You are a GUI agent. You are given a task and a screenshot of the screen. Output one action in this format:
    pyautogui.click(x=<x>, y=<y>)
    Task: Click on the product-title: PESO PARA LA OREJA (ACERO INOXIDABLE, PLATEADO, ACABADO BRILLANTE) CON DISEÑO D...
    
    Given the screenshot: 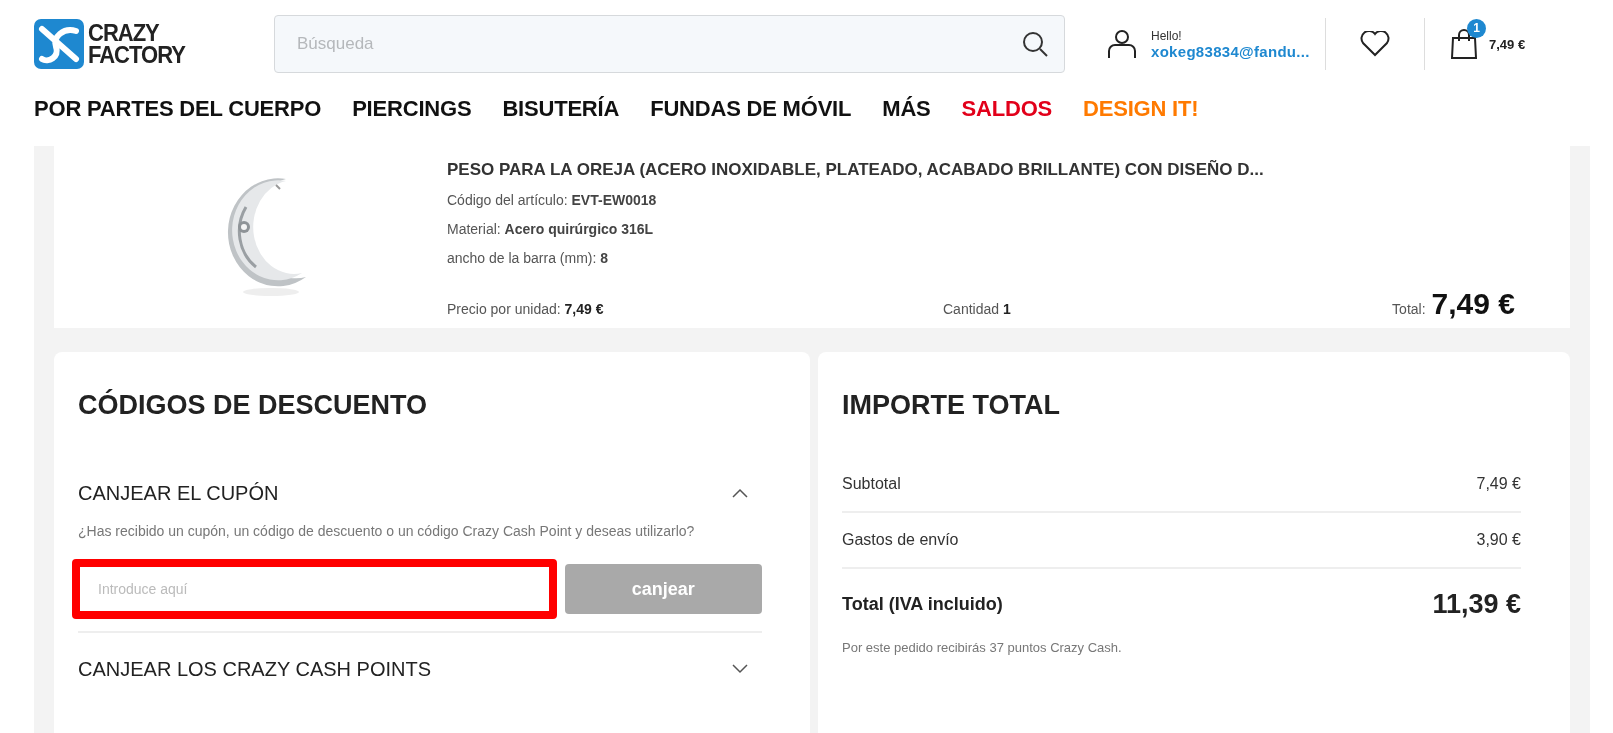 What is the action you would take?
    pyautogui.click(x=981, y=170)
    